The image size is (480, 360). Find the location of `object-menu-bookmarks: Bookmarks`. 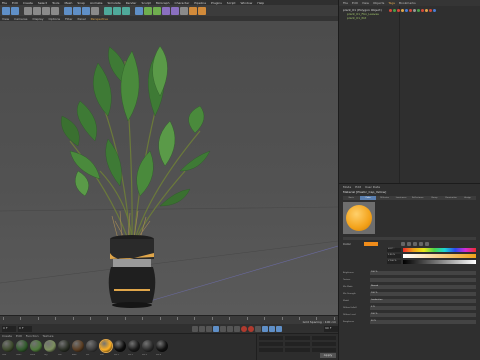

object-menu-bookmarks: Bookmarks is located at coordinates (407, 3).